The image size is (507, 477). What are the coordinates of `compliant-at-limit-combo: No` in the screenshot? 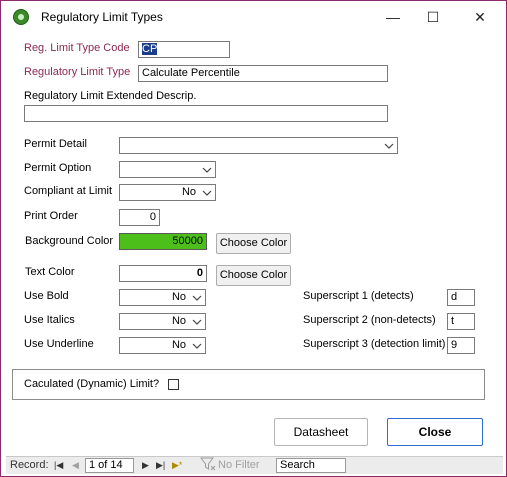 It's located at (167, 192).